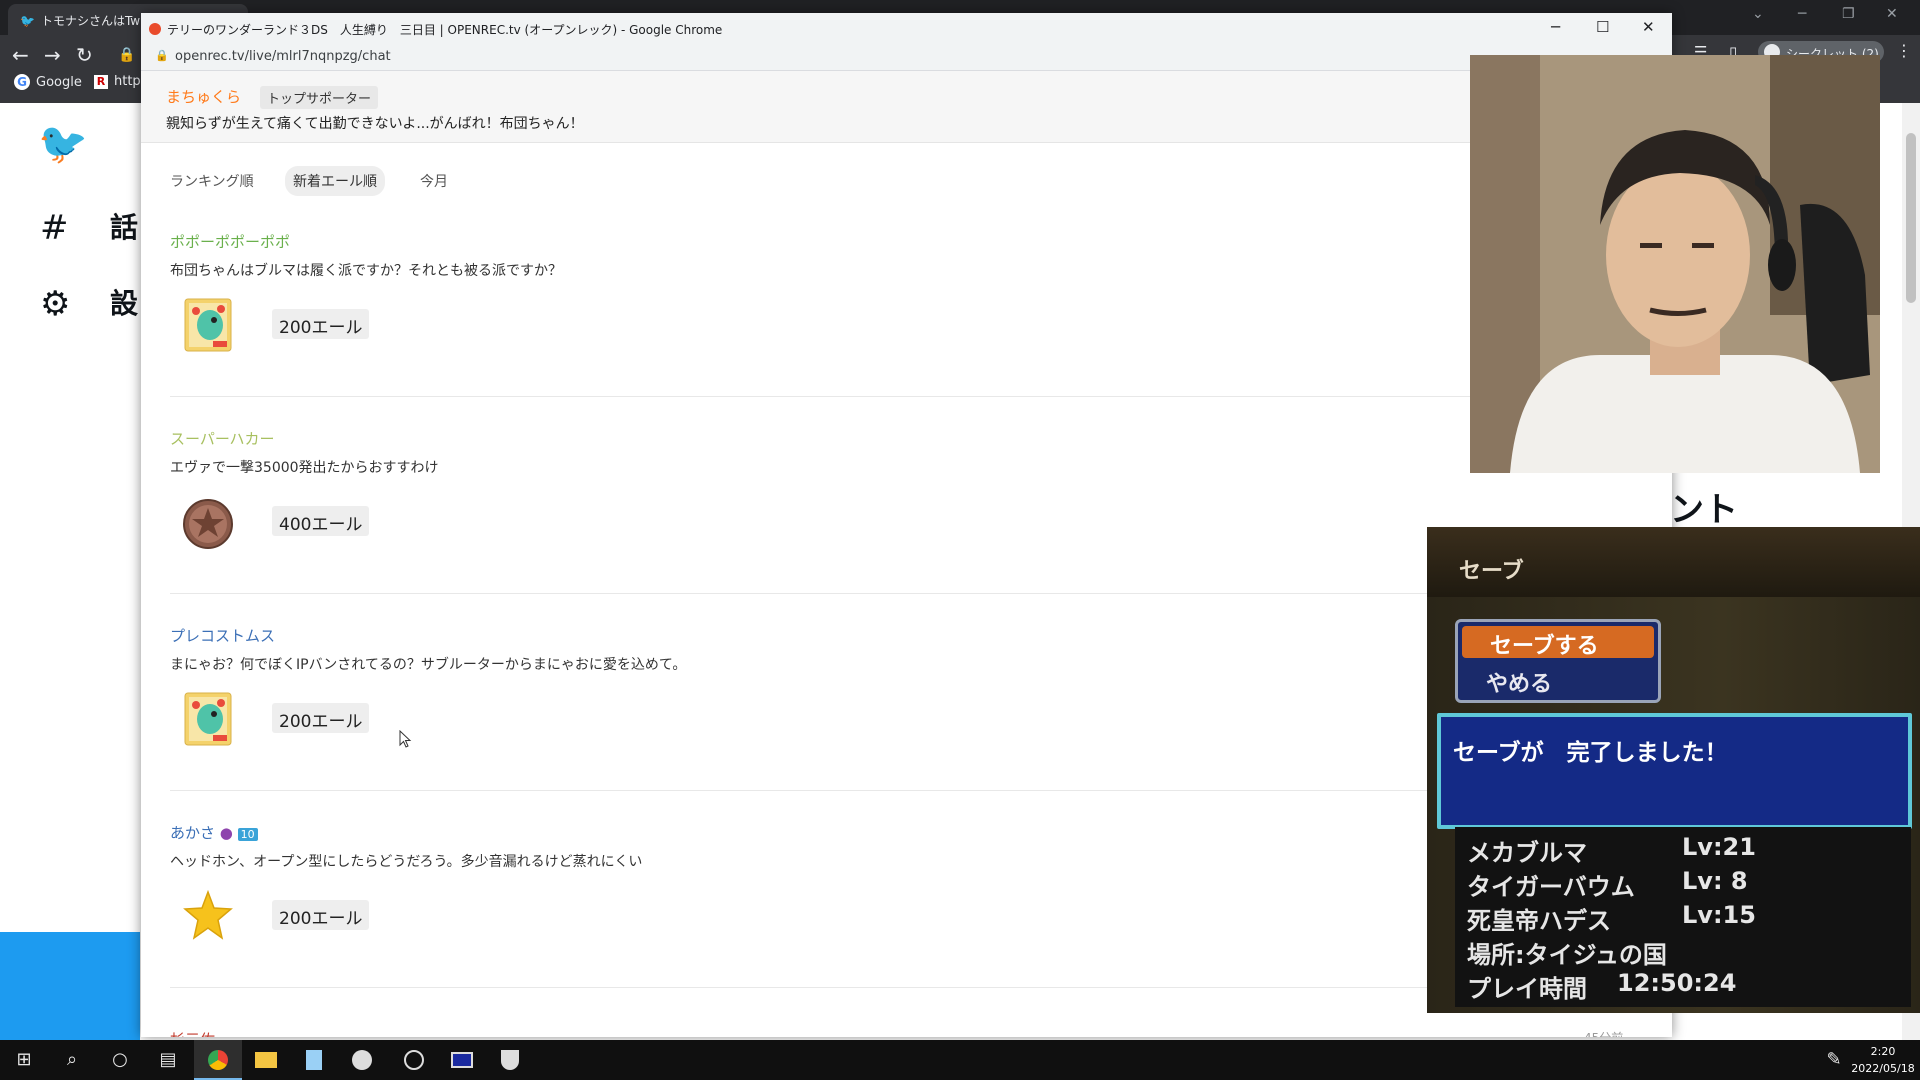  What do you see at coordinates (52, 55) in the screenshot?
I see `forward-icon: →` at bounding box center [52, 55].